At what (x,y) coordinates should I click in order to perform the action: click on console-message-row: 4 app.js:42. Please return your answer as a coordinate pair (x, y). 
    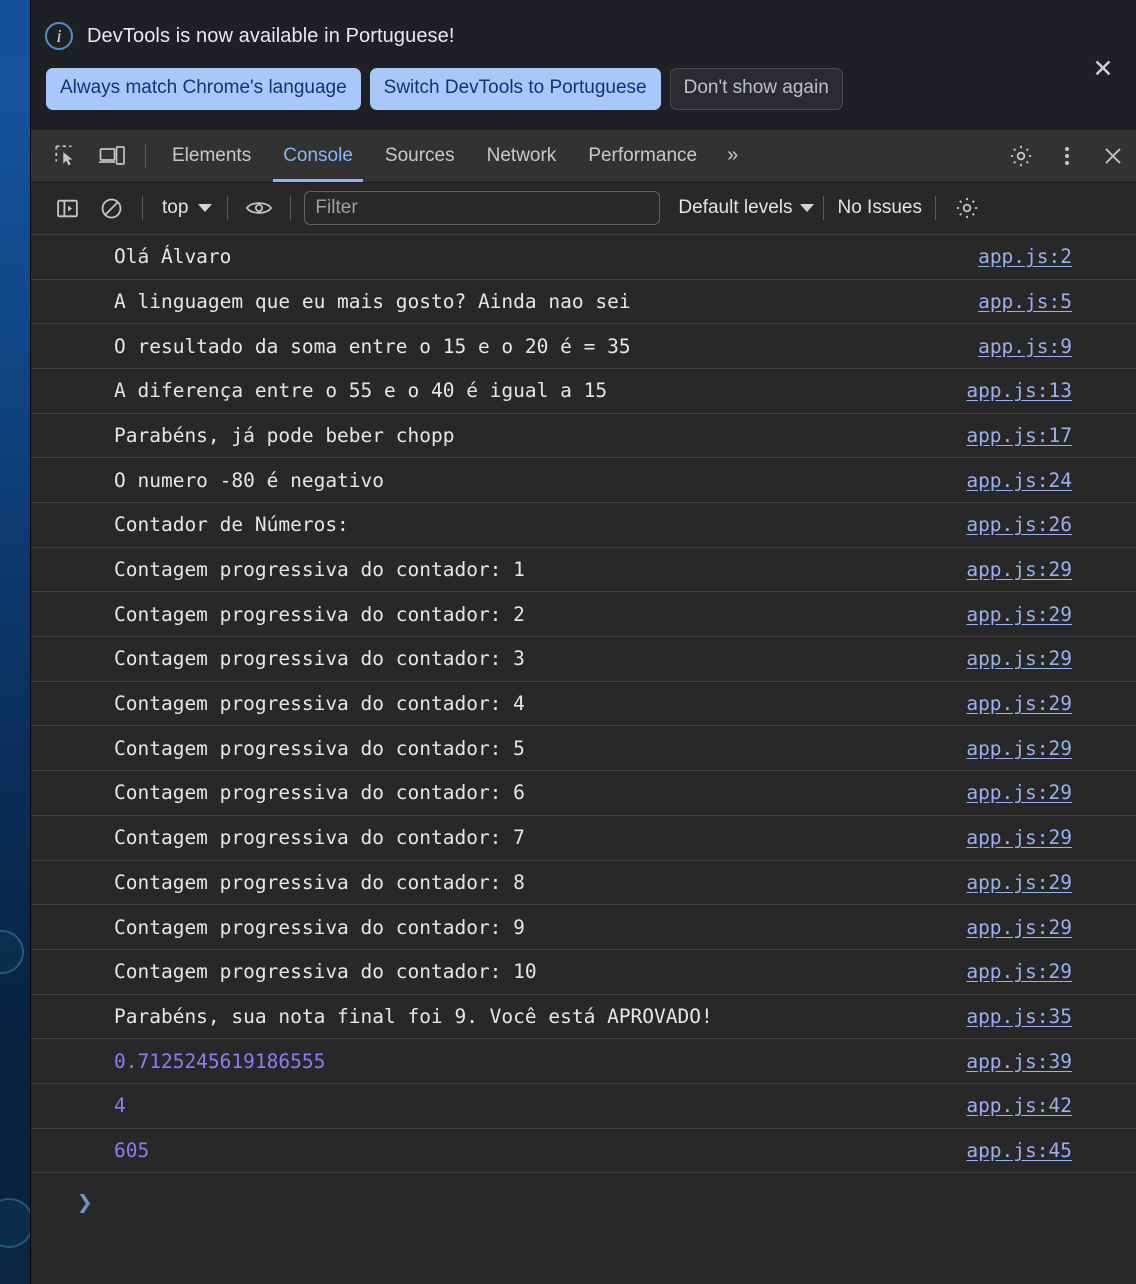
    Looking at the image, I should click on (583, 1106).